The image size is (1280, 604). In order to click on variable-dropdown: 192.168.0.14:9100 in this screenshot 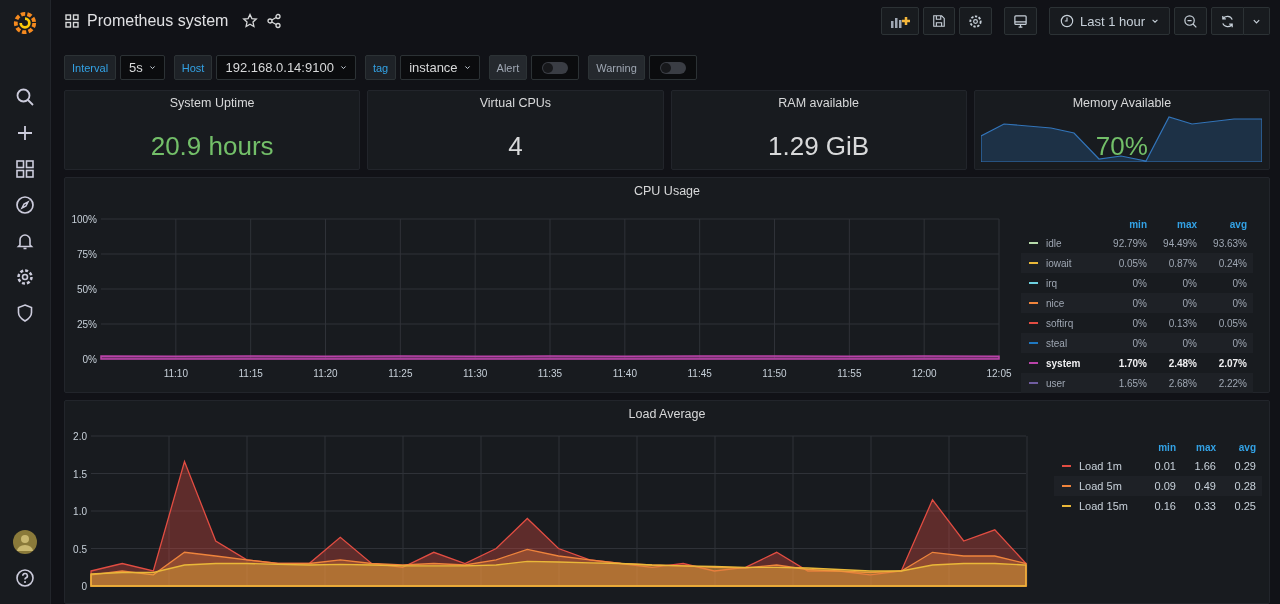, I will do `click(286, 67)`.